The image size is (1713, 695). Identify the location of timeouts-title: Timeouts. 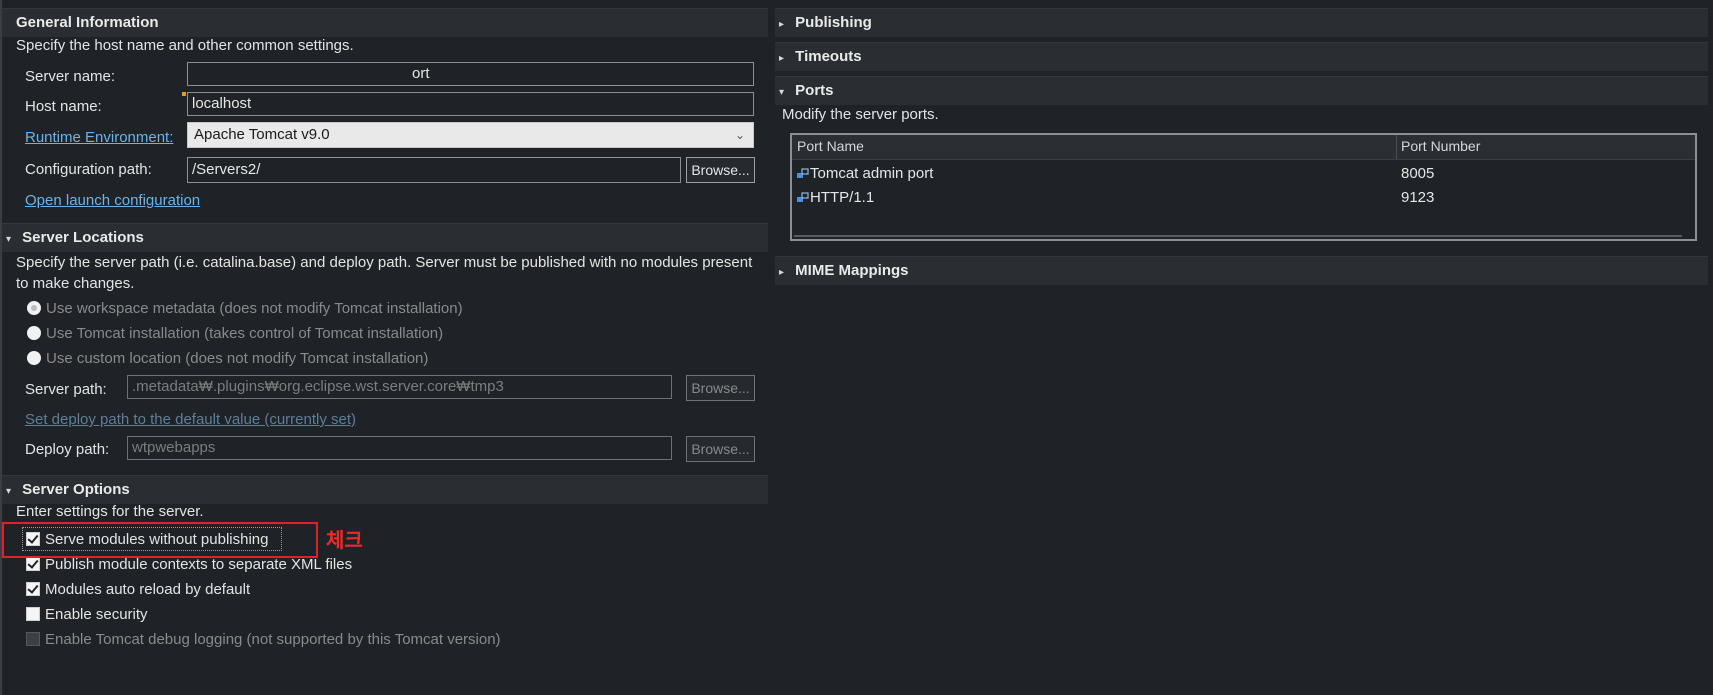
(828, 56).